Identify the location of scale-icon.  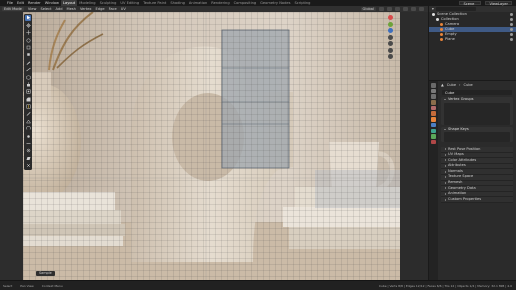
(28, 48).